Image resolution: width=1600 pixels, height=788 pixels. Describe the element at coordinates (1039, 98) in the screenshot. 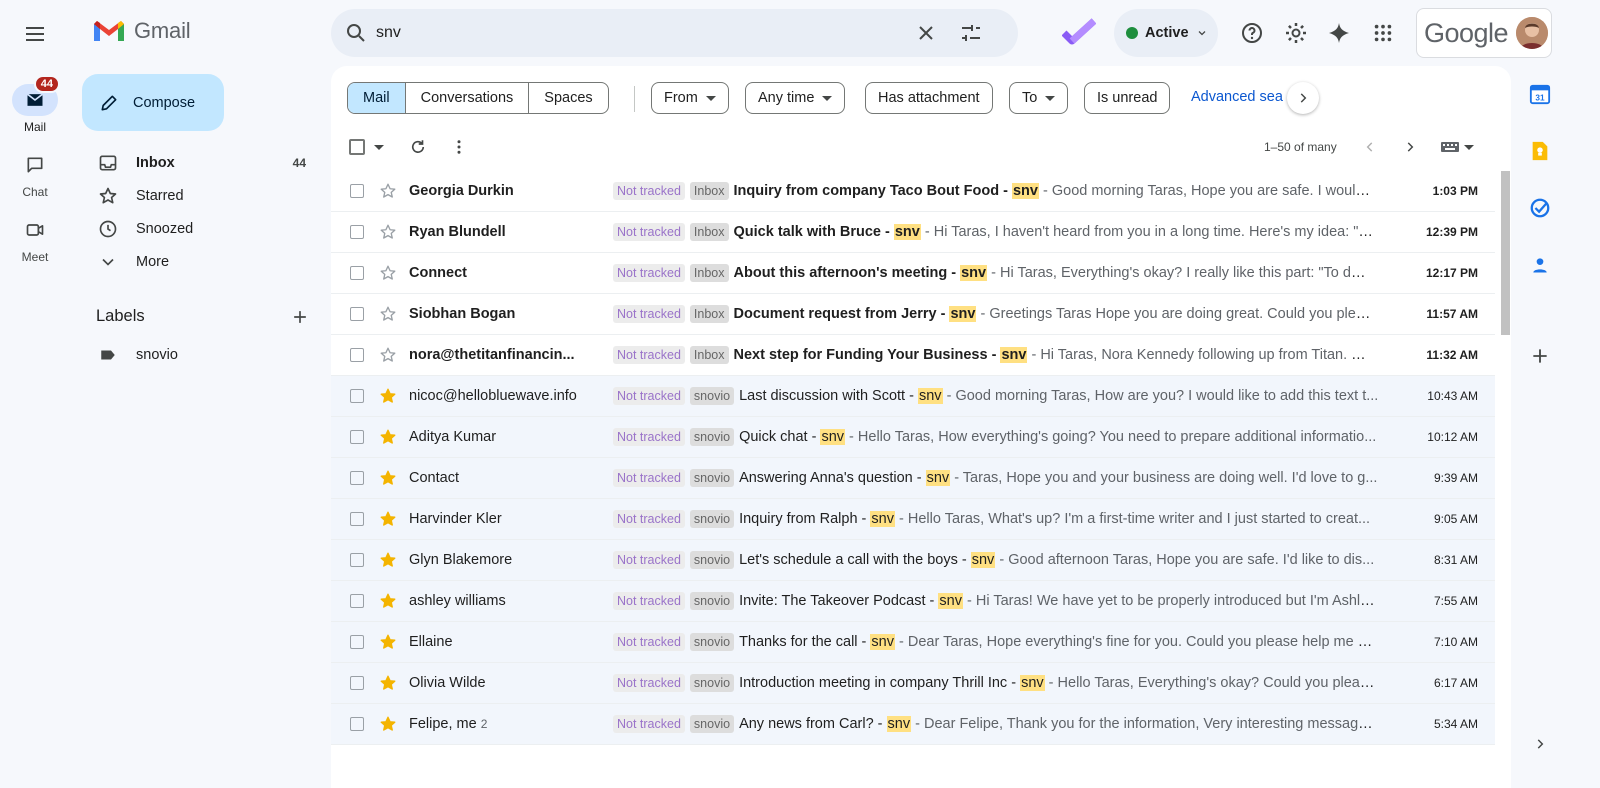

I see `filter-to: To` at that location.